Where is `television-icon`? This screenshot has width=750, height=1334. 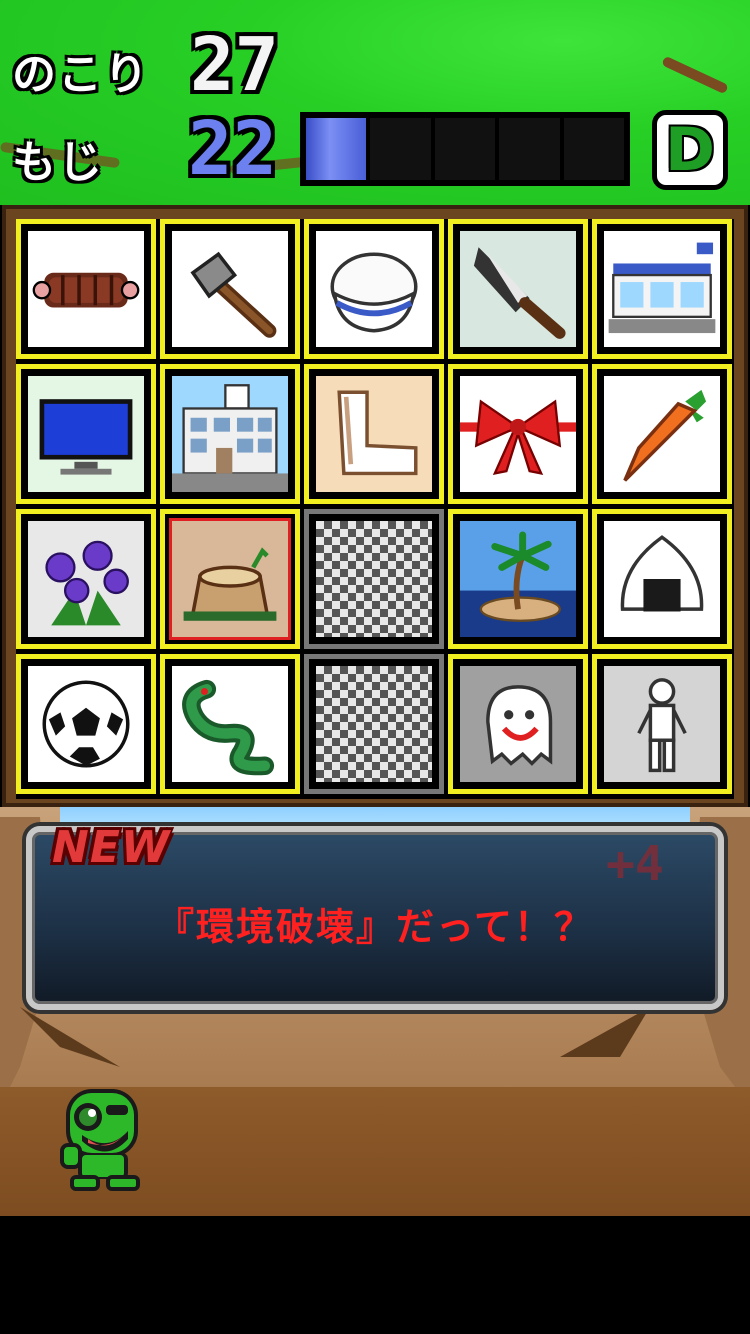
television-icon is located at coordinates (86, 434).